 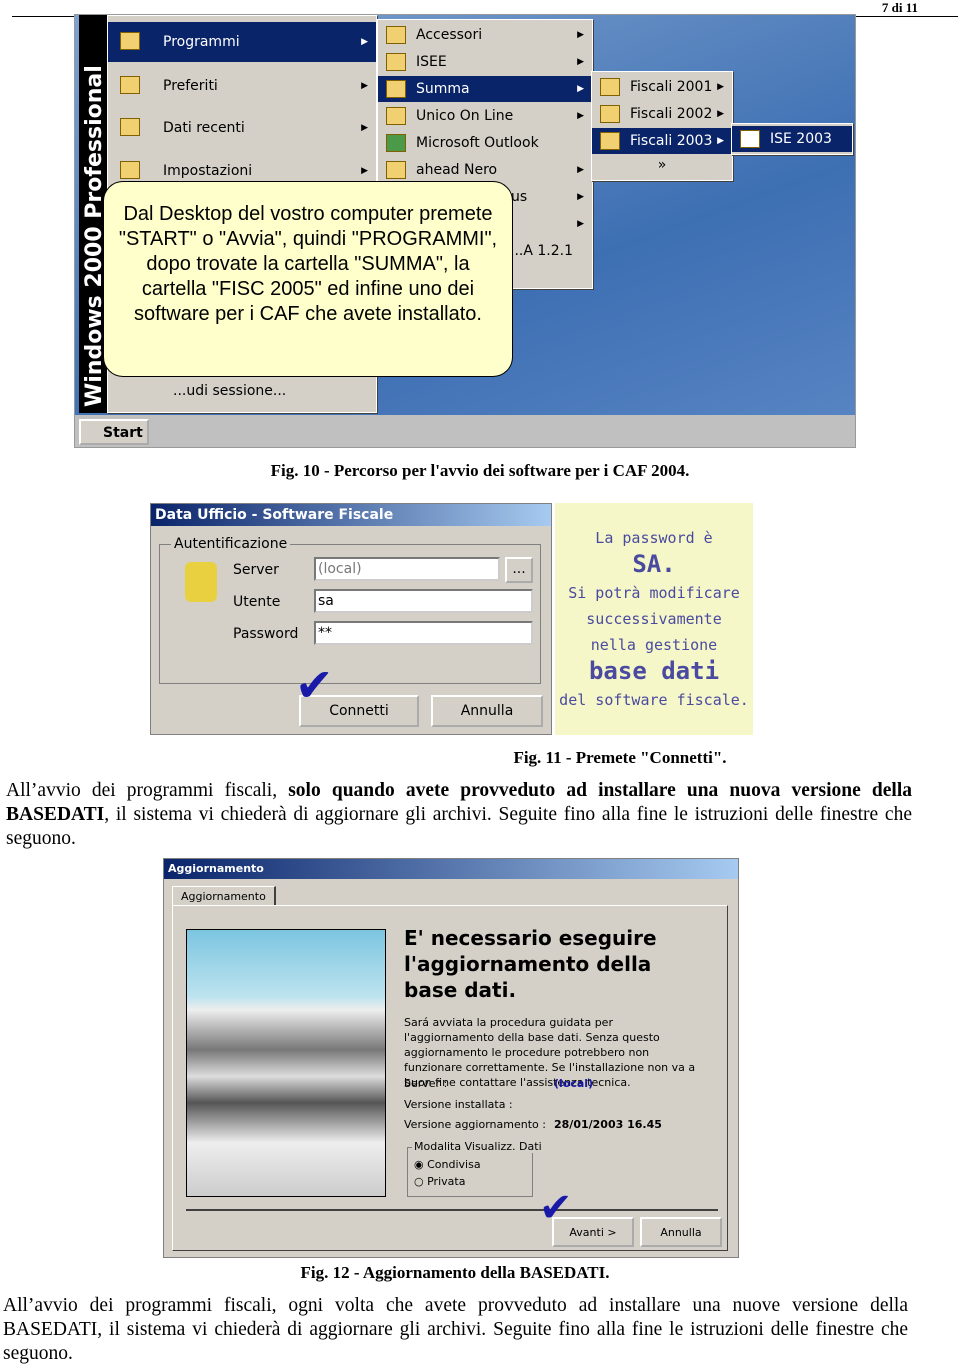 I want to click on menu-item-isee: ISEE ▶, so click(x=485, y=62).